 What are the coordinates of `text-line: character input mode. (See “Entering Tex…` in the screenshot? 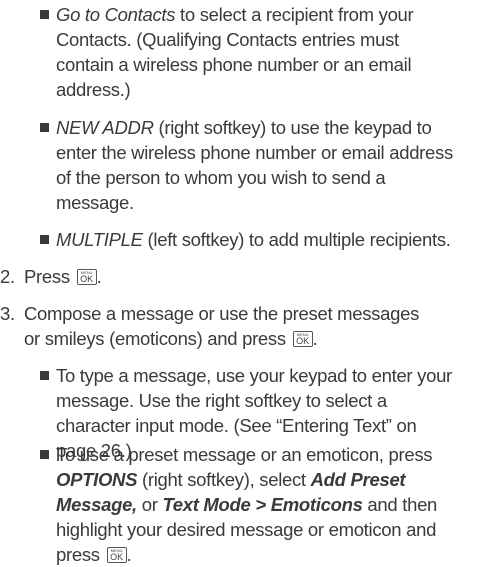 It's located at (236, 425).